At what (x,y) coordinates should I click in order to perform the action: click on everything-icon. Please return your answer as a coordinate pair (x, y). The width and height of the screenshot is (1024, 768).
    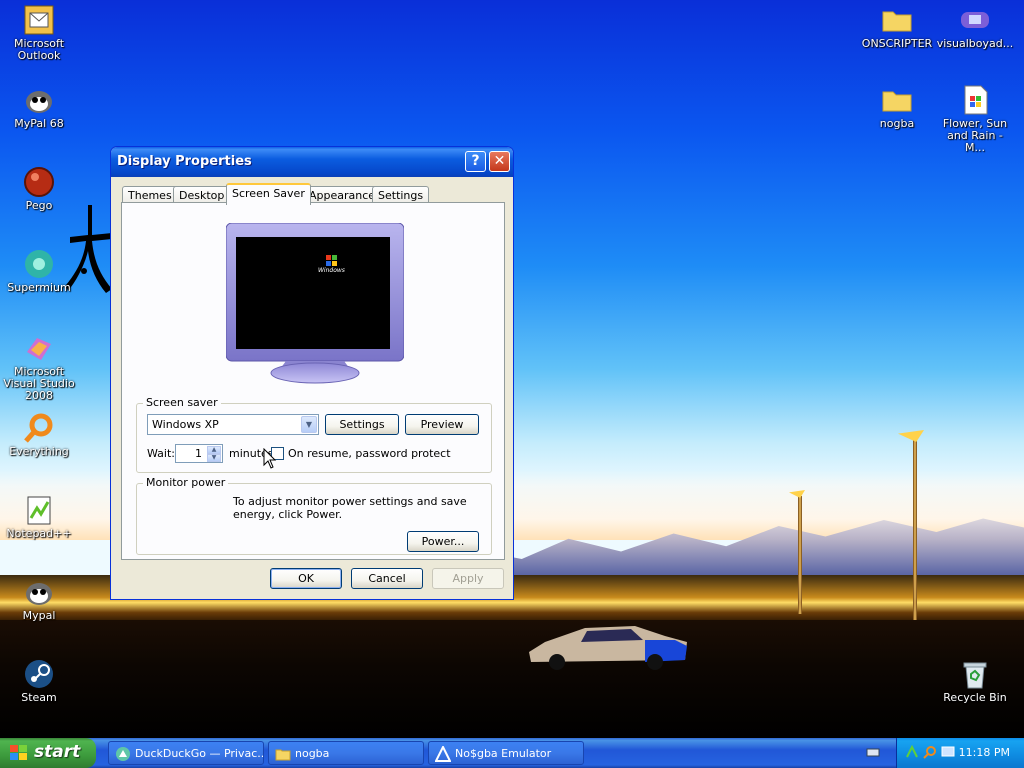
    Looking at the image, I should click on (39, 428).